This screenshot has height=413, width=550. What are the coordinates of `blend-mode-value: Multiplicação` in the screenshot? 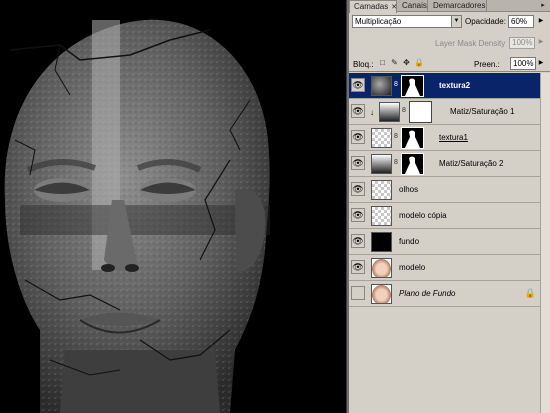 It's located at (378, 21).